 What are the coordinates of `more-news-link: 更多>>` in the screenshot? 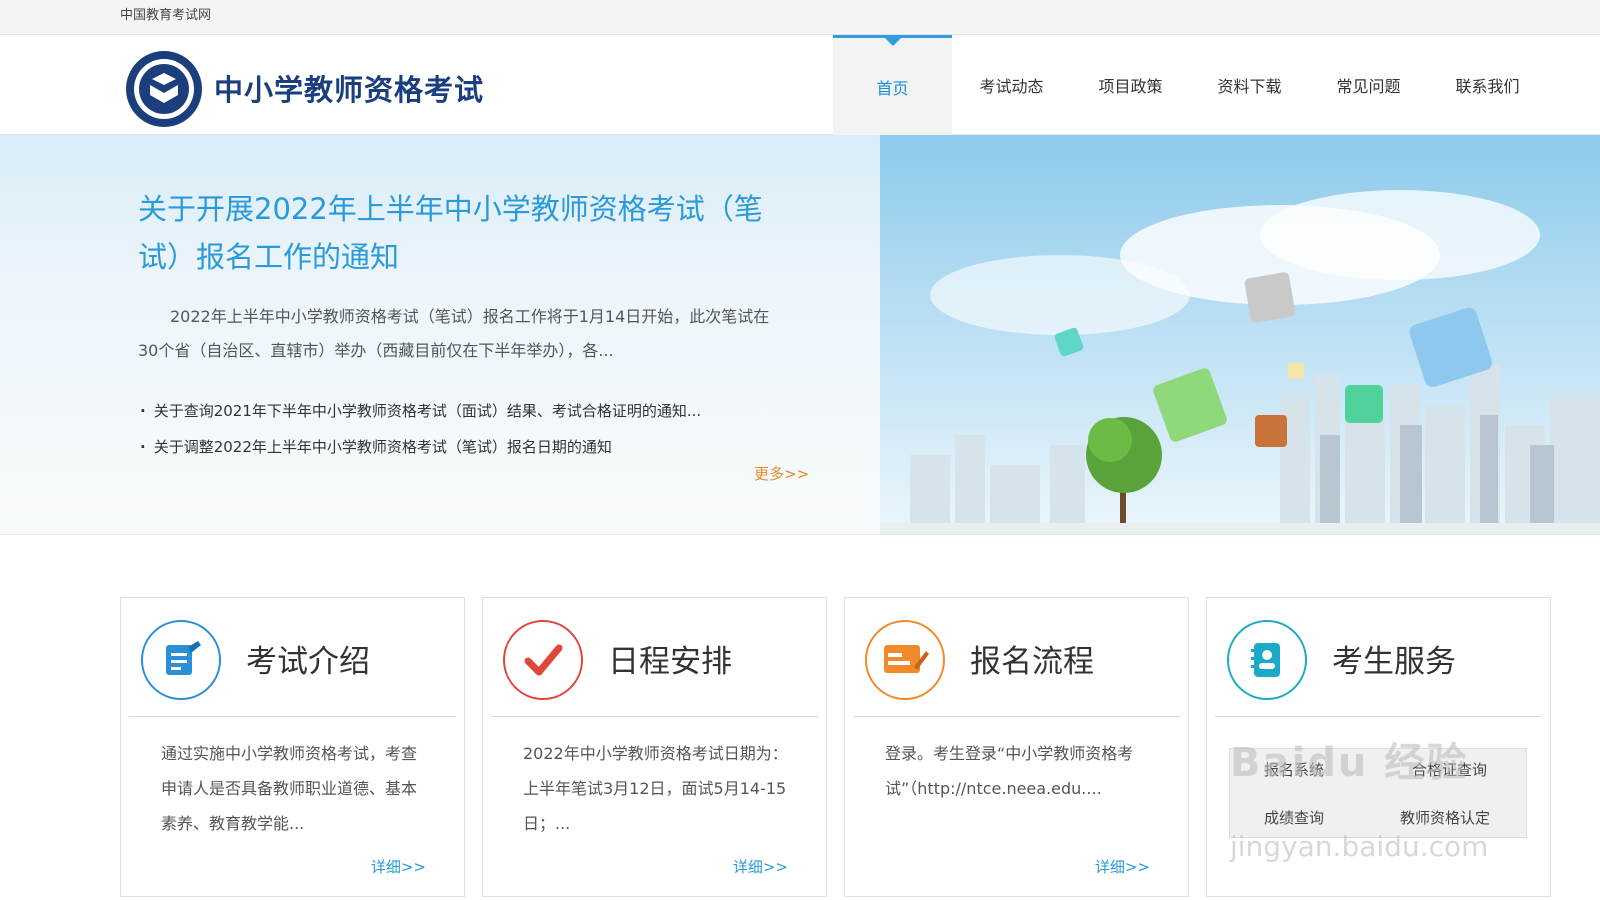 It's located at (781, 473).